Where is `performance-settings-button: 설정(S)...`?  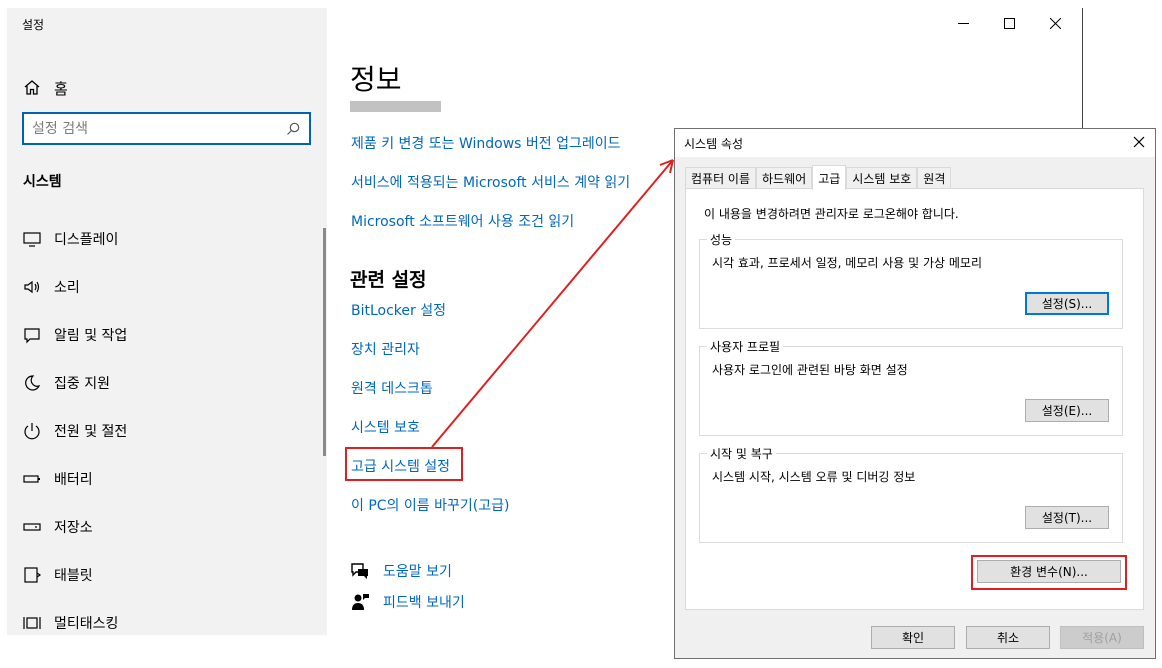
performance-settings-button: 설정(S)... is located at coordinates (1067, 303).